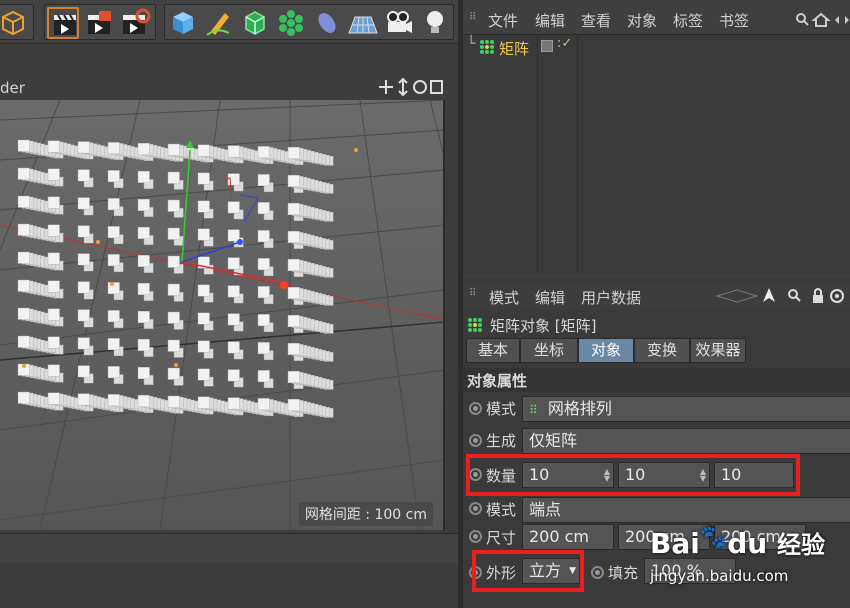 Image resolution: width=850 pixels, height=608 pixels. Describe the element at coordinates (503, 20) in the screenshot. I see `menu-file: 文件` at that location.